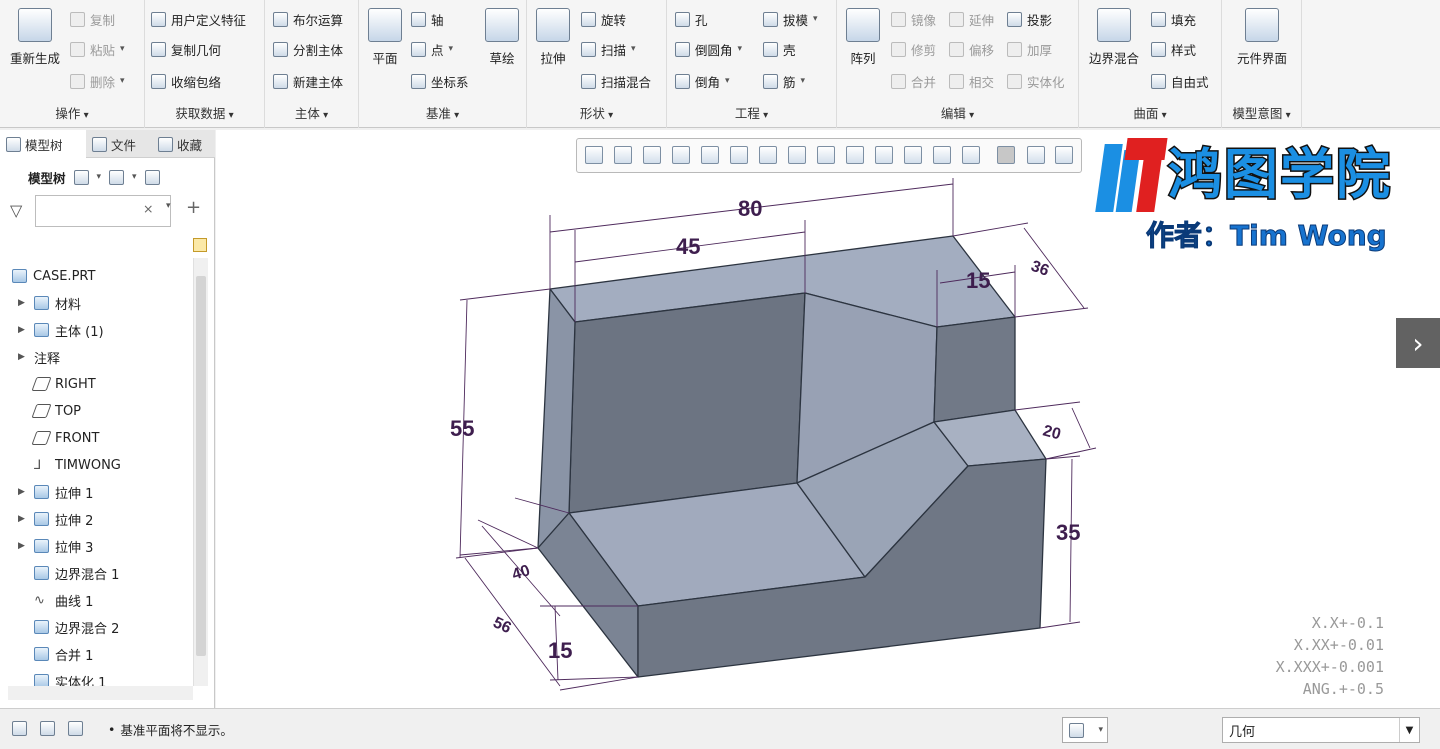  What do you see at coordinates (1029, 19) in the screenshot?
I see `project-button: 投影` at bounding box center [1029, 19].